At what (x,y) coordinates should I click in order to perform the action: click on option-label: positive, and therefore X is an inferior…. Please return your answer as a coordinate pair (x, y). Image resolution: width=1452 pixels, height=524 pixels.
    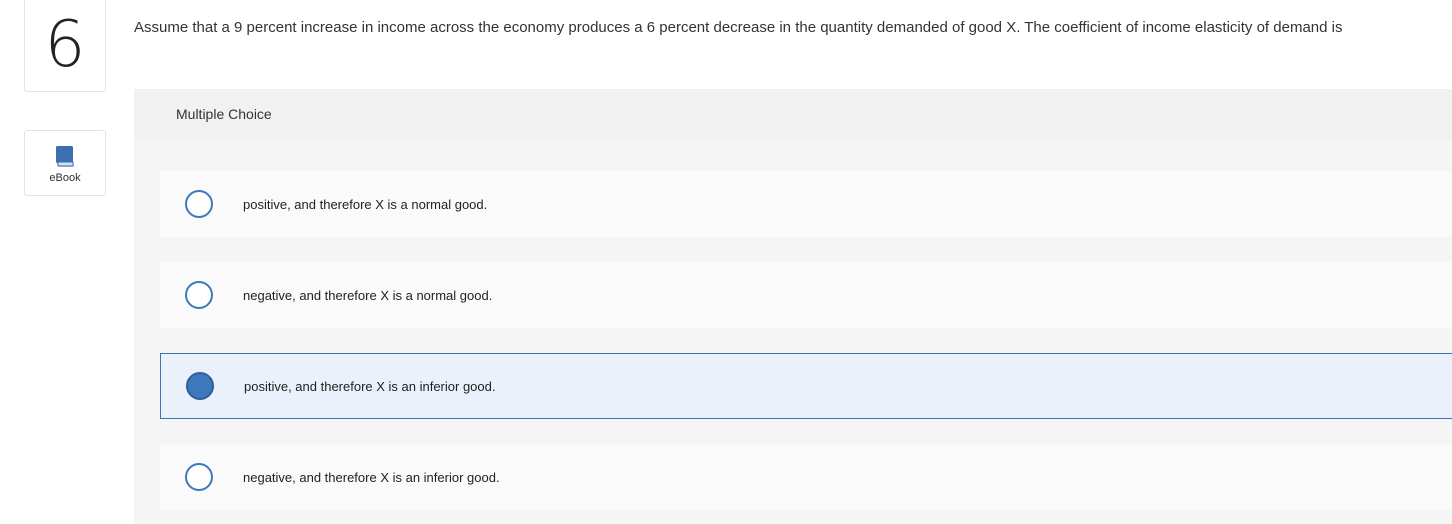
    Looking at the image, I should click on (370, 386).